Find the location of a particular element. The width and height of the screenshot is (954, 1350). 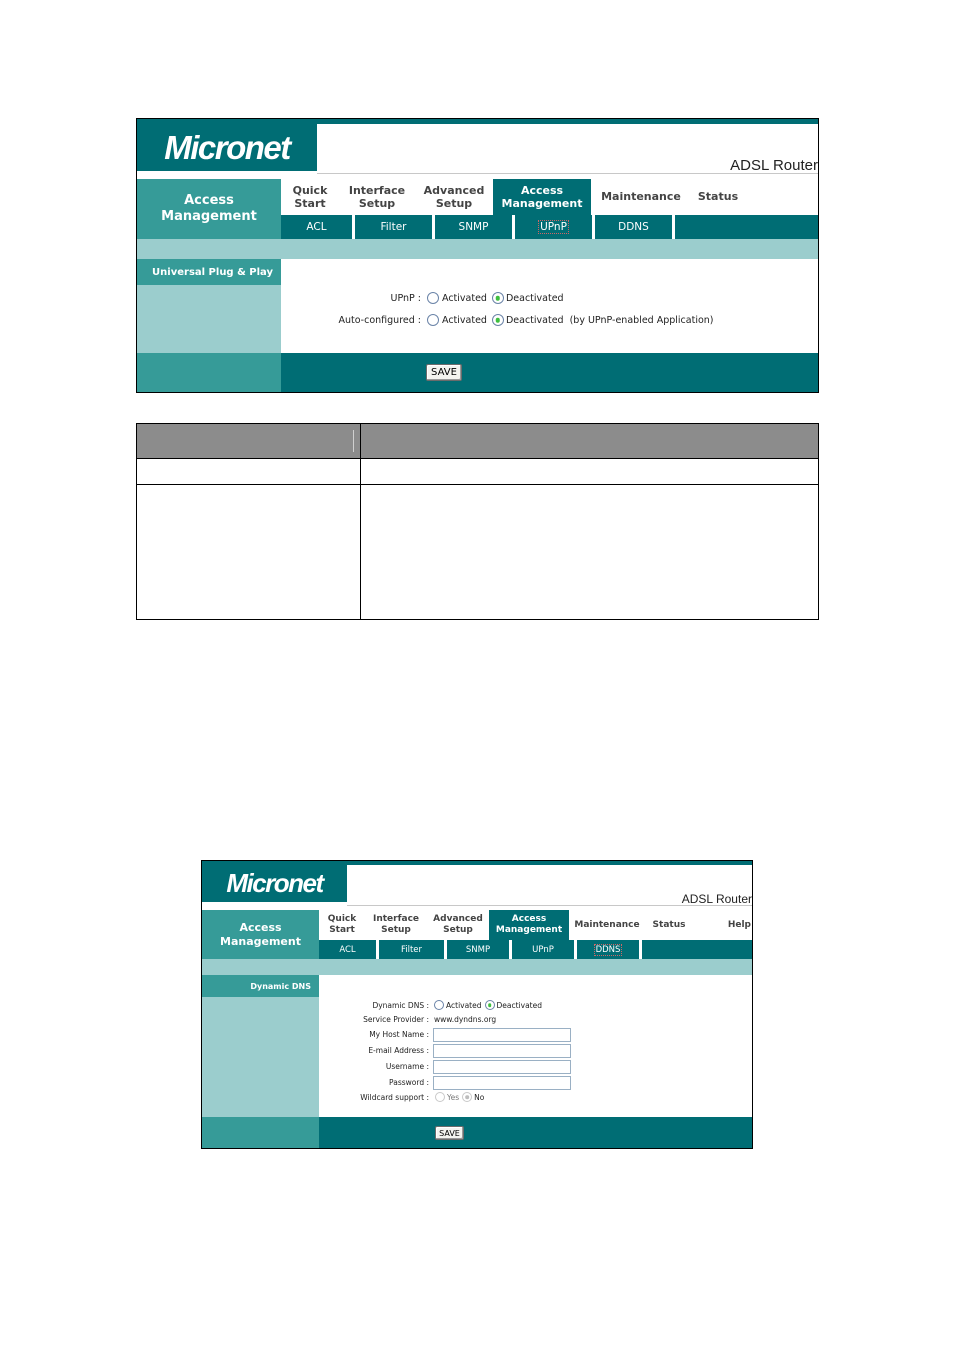

email-input is located at coordinates (502, 1050).